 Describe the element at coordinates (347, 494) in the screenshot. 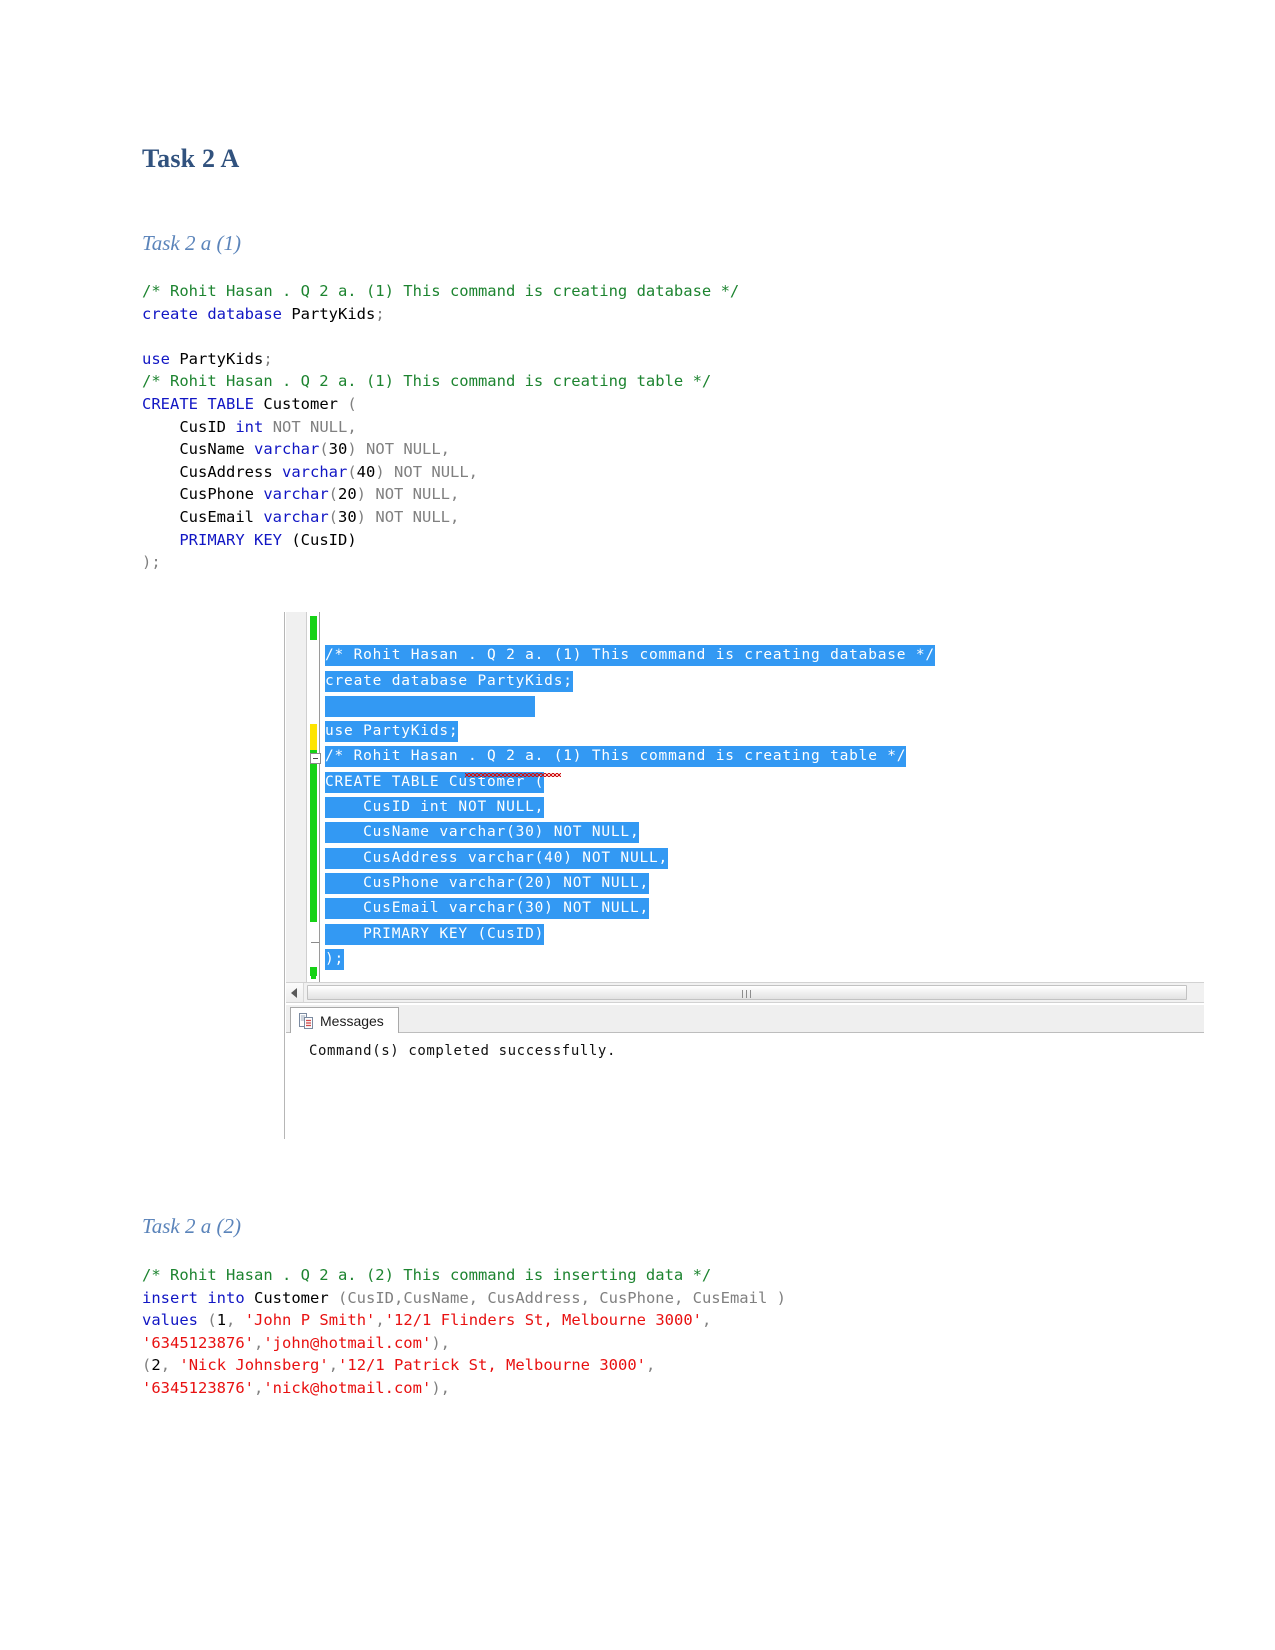

I see `column-size-4: 20` at that location.